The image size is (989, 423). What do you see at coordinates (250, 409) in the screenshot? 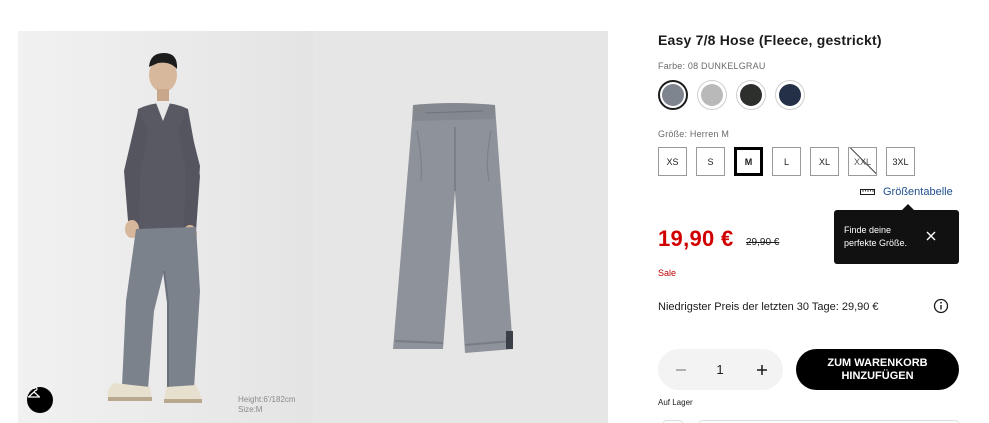
I see `model-size: Size:M` at bounding box center [250, 409].